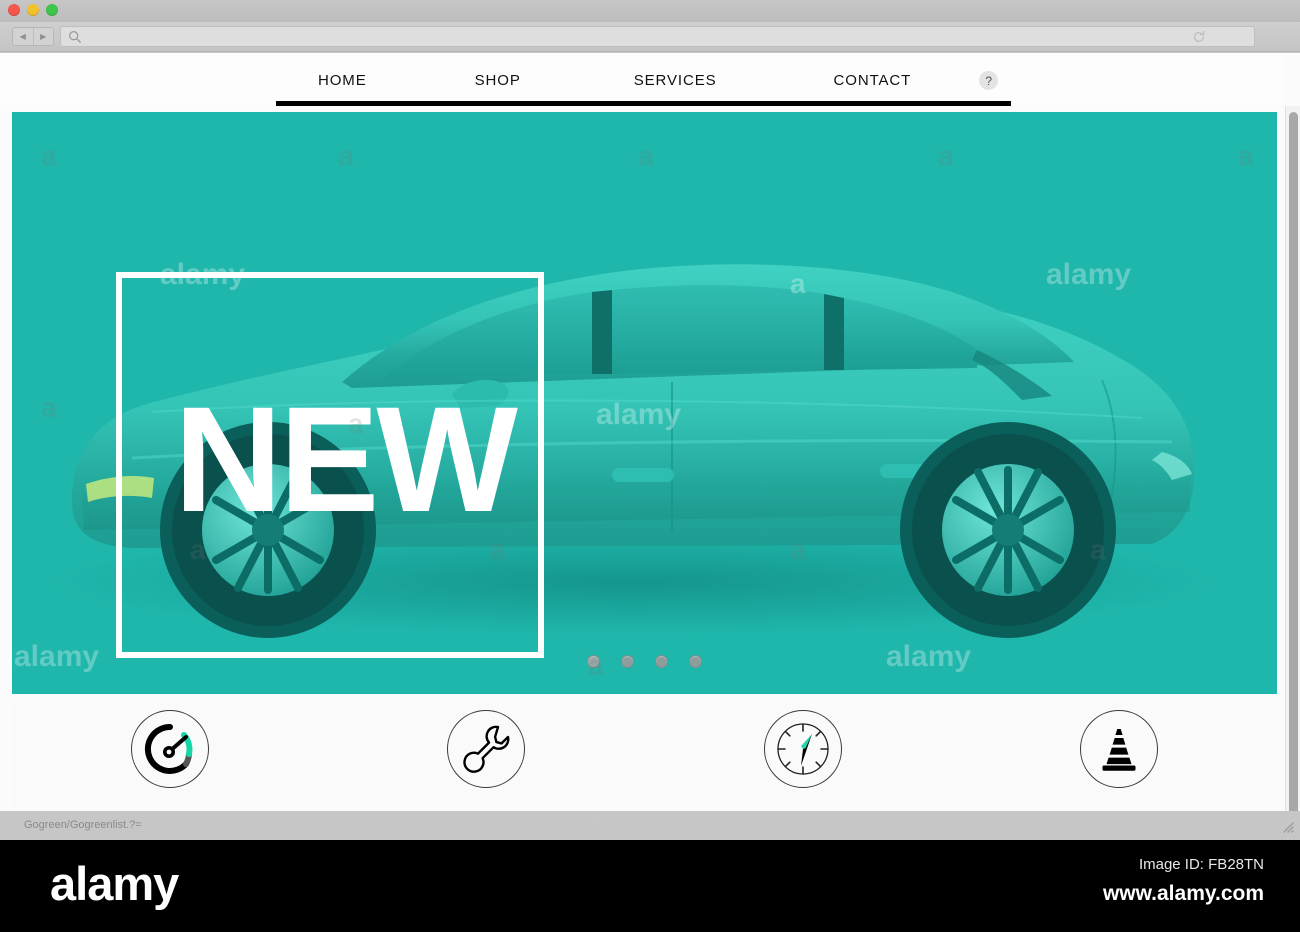 Image resolution: width=1300 pixels, height=932 pixels. I want to click on navigation-buttons: ◀ ▶, so click(33, 36).